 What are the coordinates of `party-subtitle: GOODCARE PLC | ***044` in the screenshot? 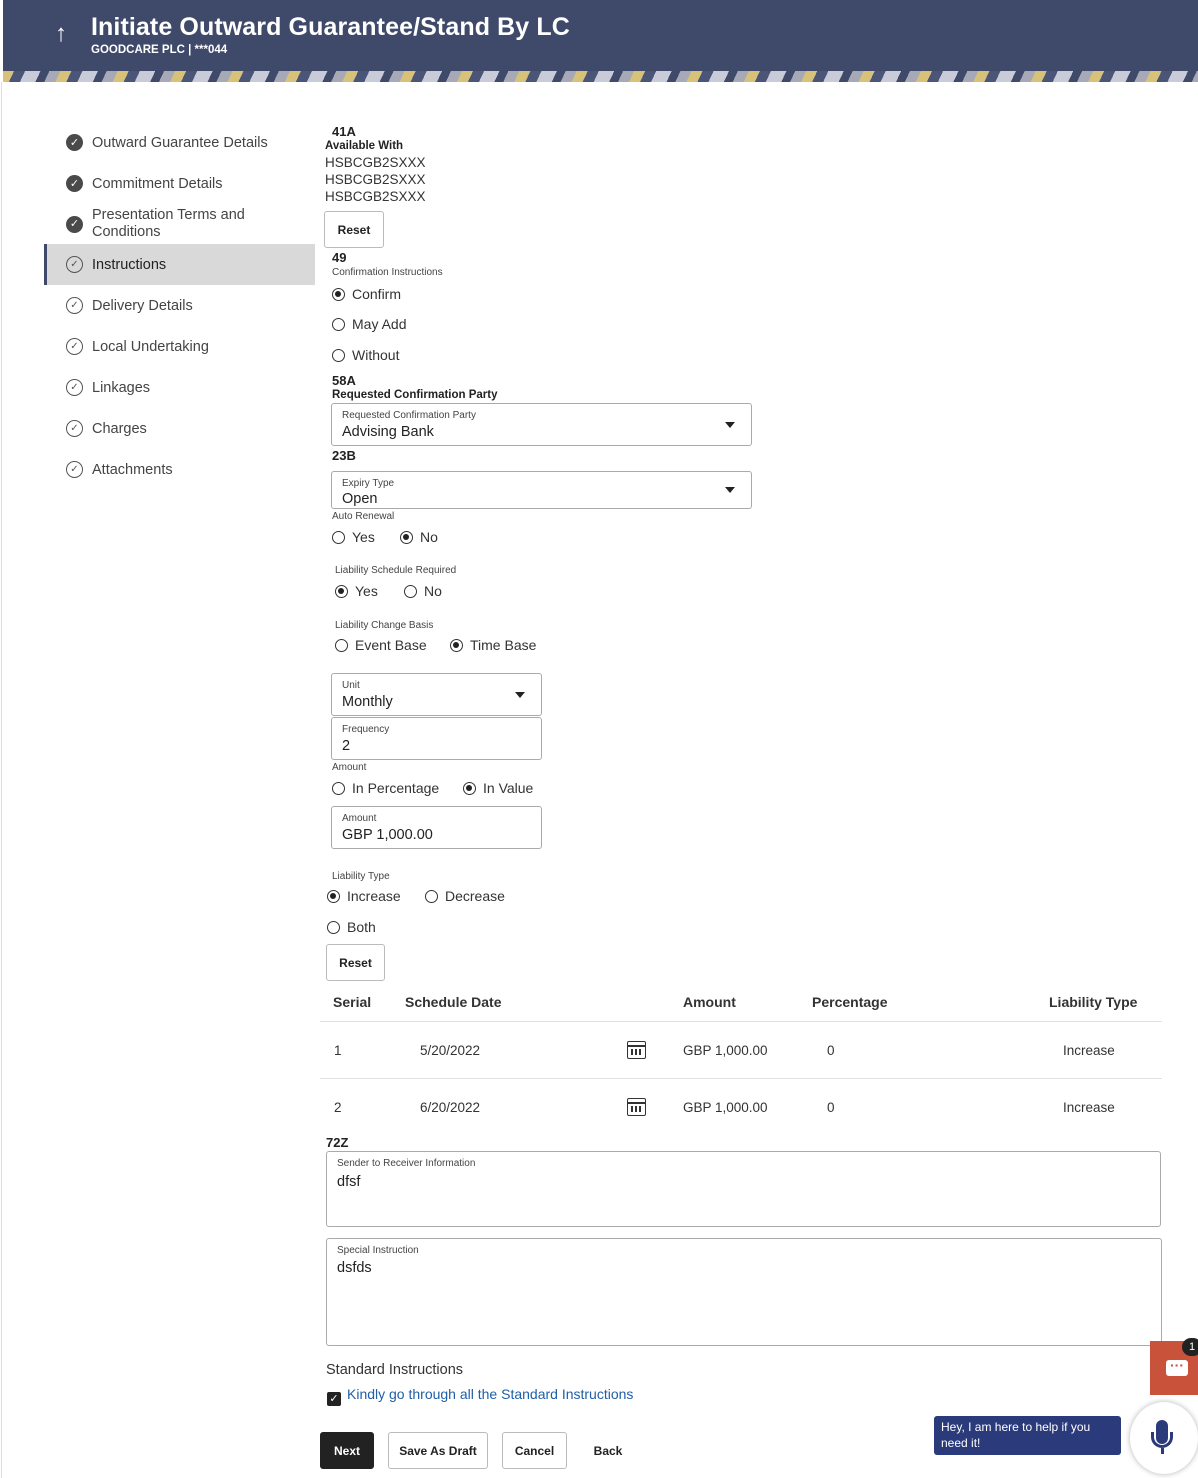 It's located at (159, 50).